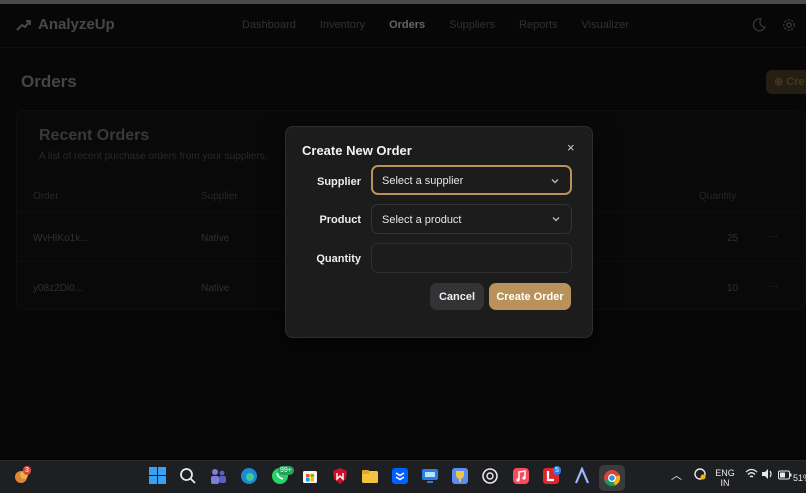 The width and height of the screenshot is (806, 493). I want to click on language-text: ENG, so click(725, 473).